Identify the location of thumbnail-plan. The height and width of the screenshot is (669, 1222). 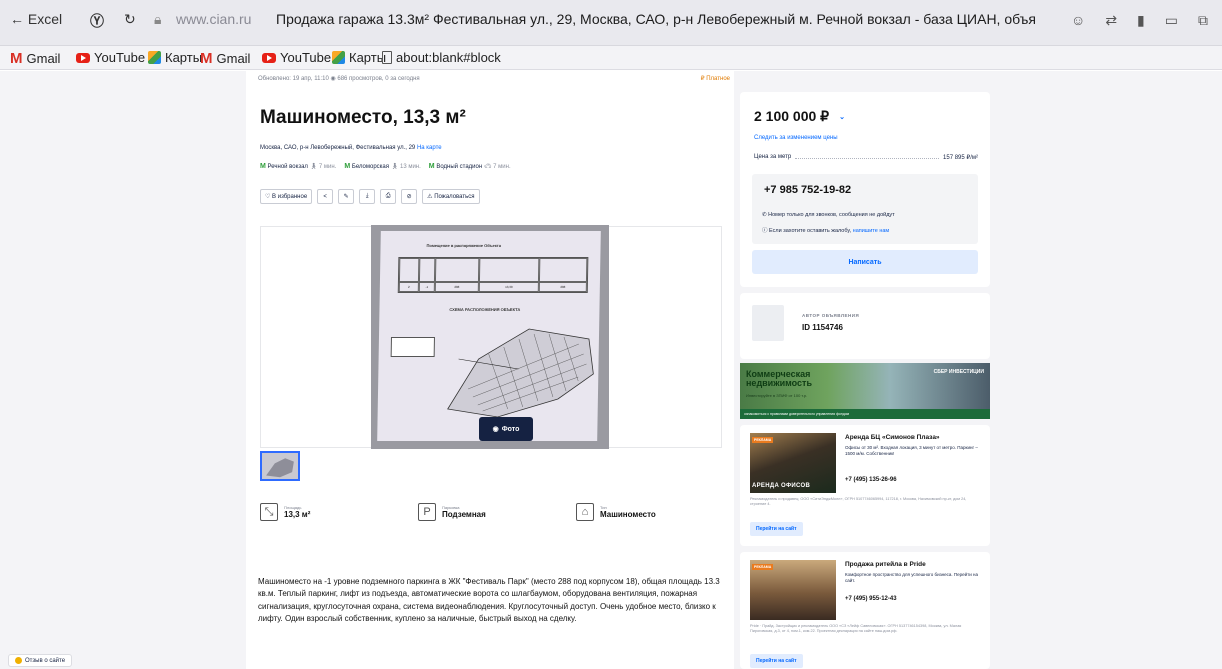
(280, 468).